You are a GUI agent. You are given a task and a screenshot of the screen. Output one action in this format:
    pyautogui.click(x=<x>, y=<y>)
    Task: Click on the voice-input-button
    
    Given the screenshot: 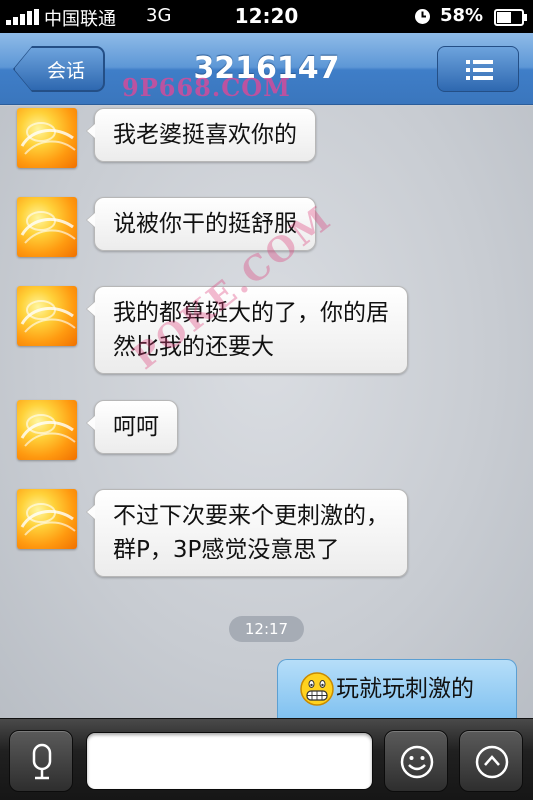 What is the action you would take?
    pyautogui.click(x=41, y=761)
    